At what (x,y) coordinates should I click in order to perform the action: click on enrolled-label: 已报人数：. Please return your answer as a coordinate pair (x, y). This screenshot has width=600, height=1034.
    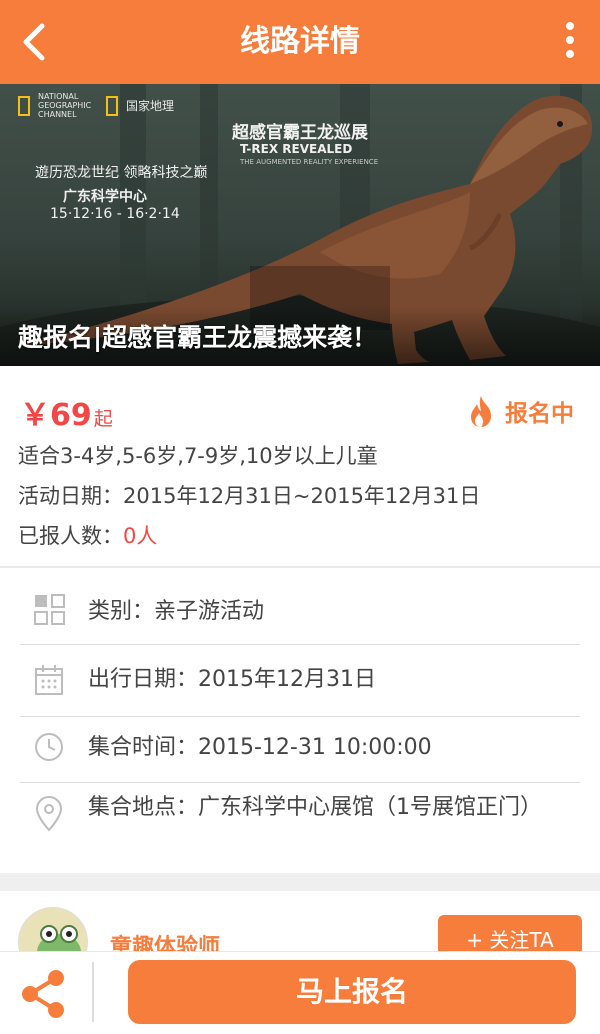
    Looking at the image, I should click on (70, 536).